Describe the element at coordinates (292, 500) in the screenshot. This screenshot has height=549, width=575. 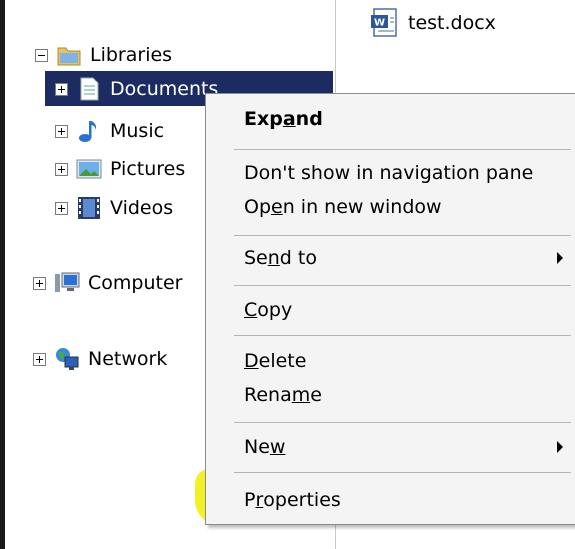
I see `menu-item-properties: Pr operties` at that location.